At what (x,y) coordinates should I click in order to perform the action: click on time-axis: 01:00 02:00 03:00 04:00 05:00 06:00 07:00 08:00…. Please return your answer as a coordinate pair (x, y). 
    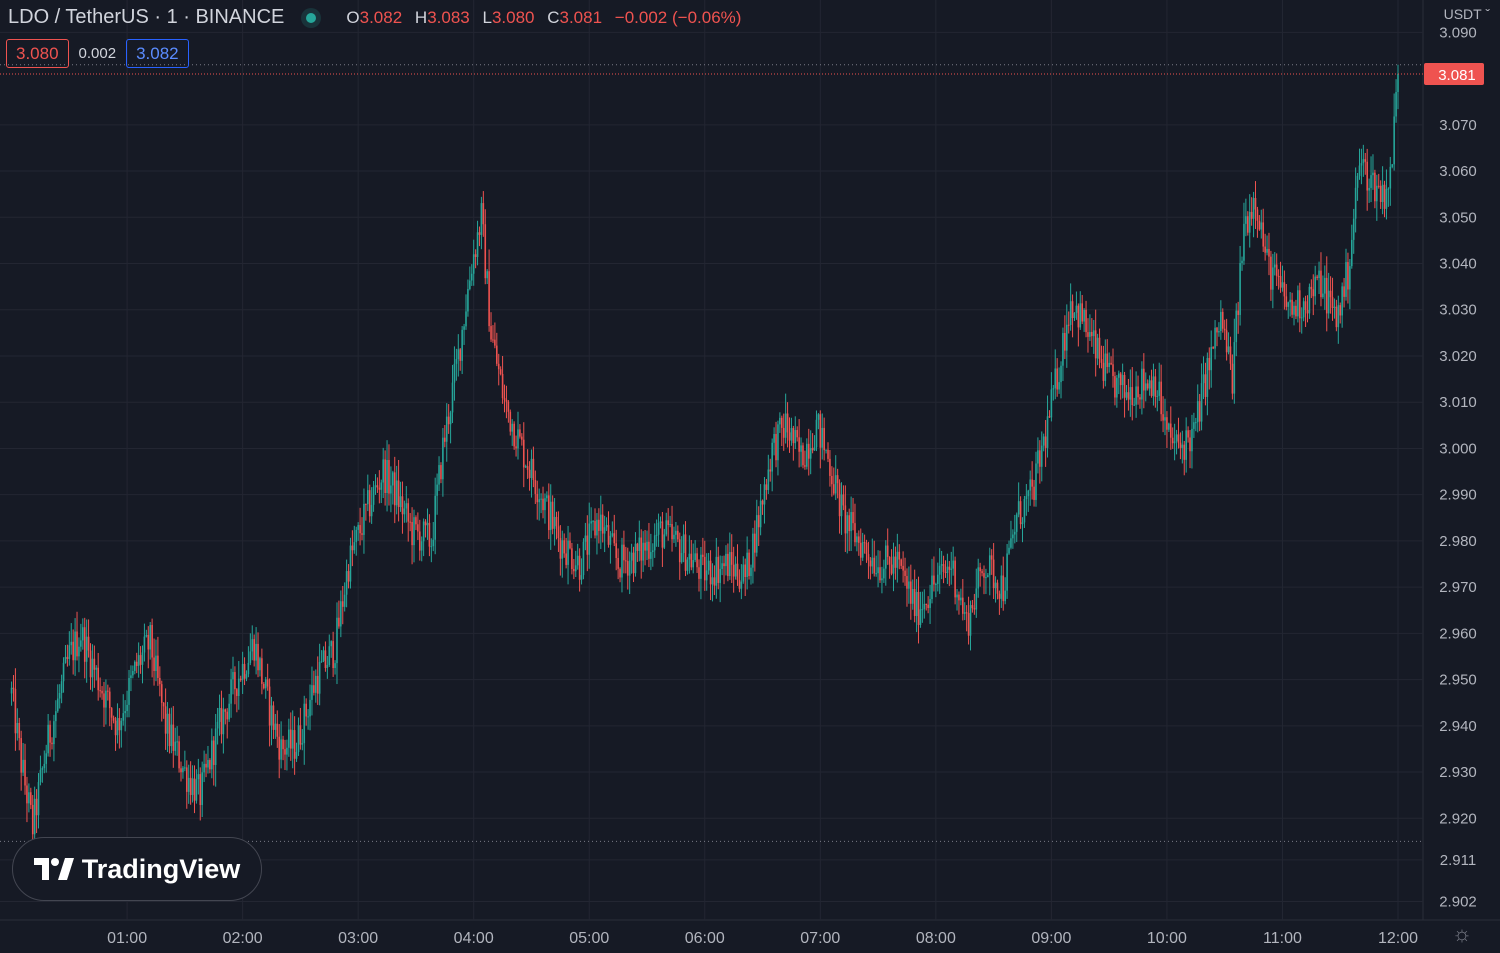
    Looking at the image, I should click on (762, 938).